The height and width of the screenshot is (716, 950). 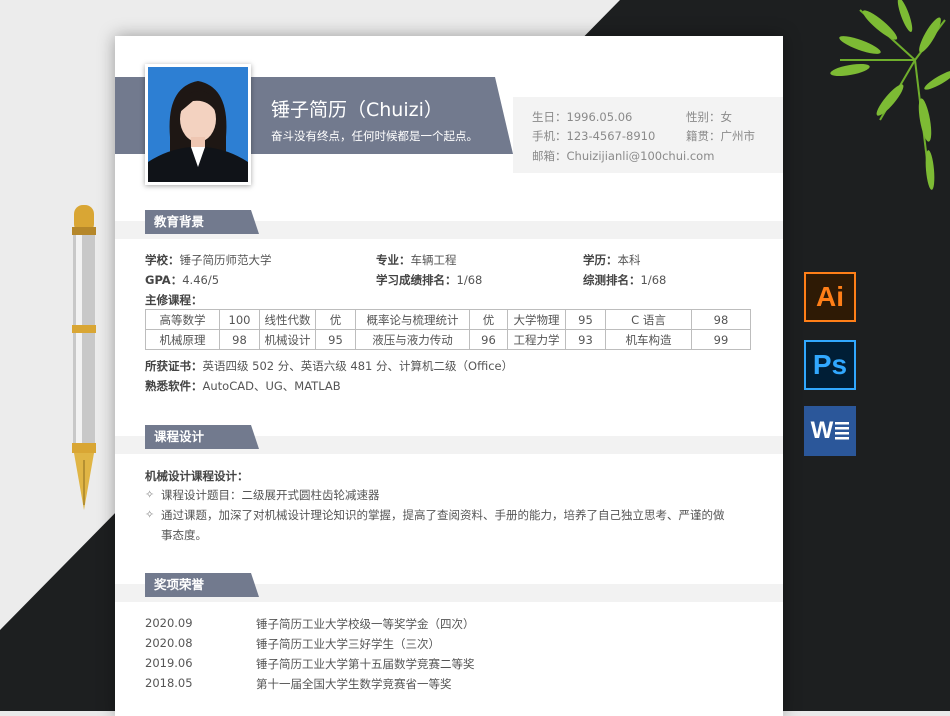 What do you see at coordinates (287, 339) in the screenshot?
I see `course-cell: 机械设计` at bounding box center [287, 339].